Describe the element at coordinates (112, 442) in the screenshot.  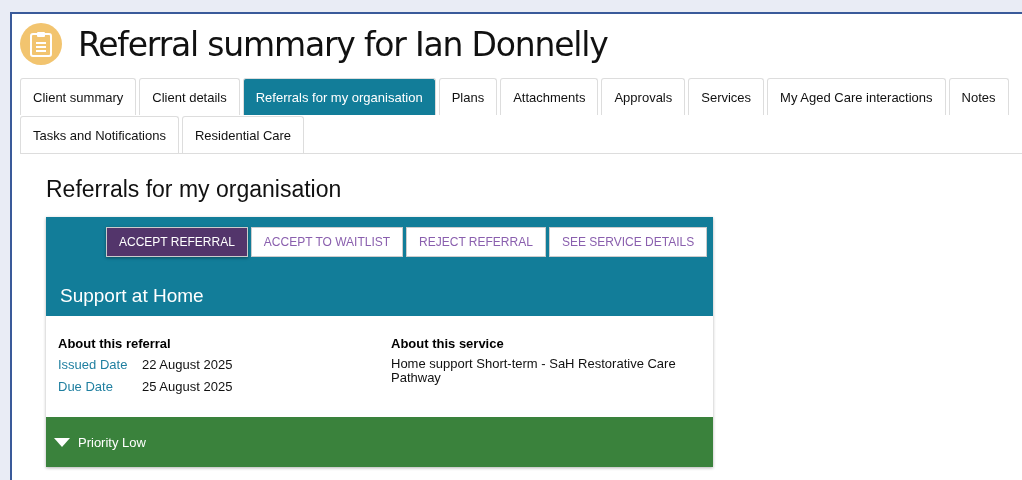
I see `priority-label: Priority Low` at that location.